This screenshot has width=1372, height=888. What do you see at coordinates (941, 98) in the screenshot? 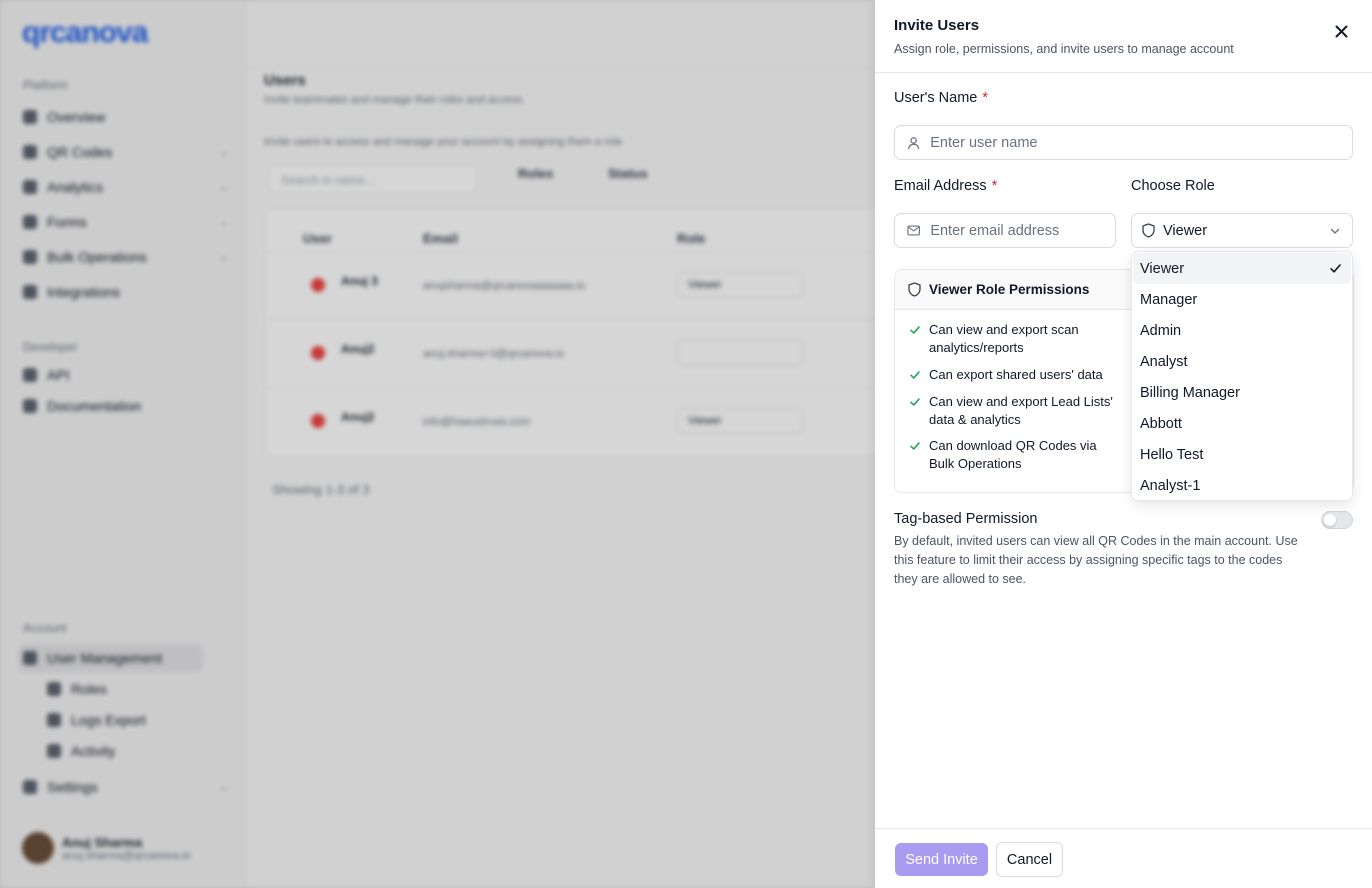
I see `user-name-label: User's Name *` at bounding box center [941, 98].